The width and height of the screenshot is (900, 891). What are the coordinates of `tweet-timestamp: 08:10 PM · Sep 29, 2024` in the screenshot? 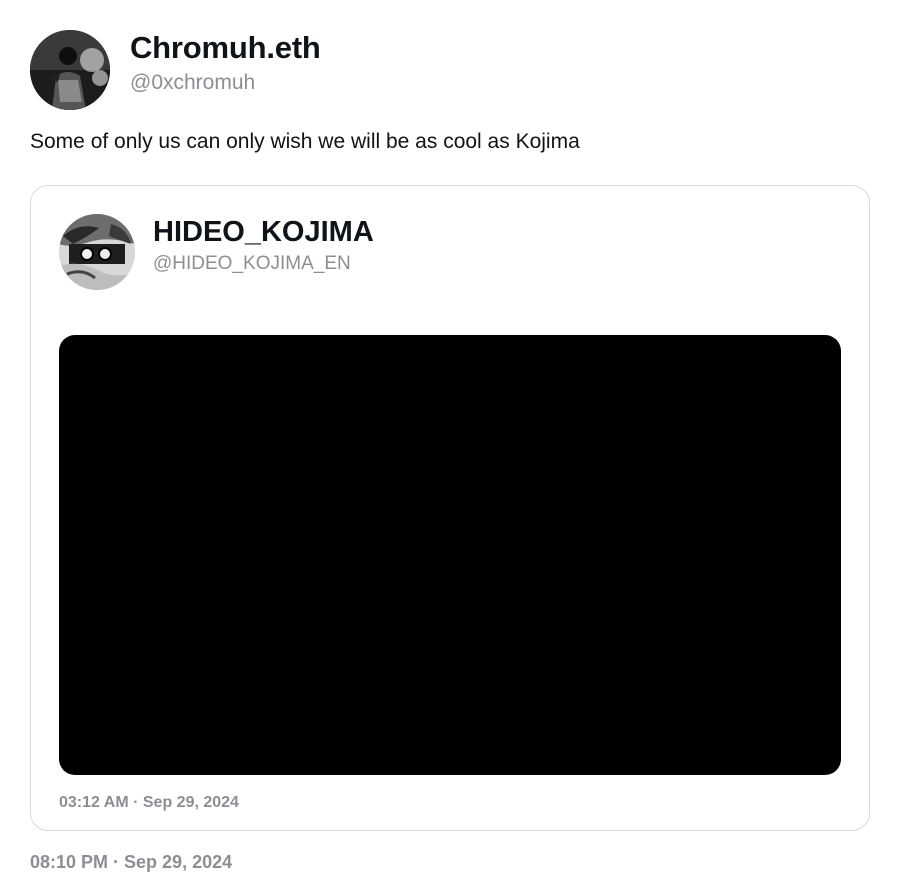 It's located at (131, 862).